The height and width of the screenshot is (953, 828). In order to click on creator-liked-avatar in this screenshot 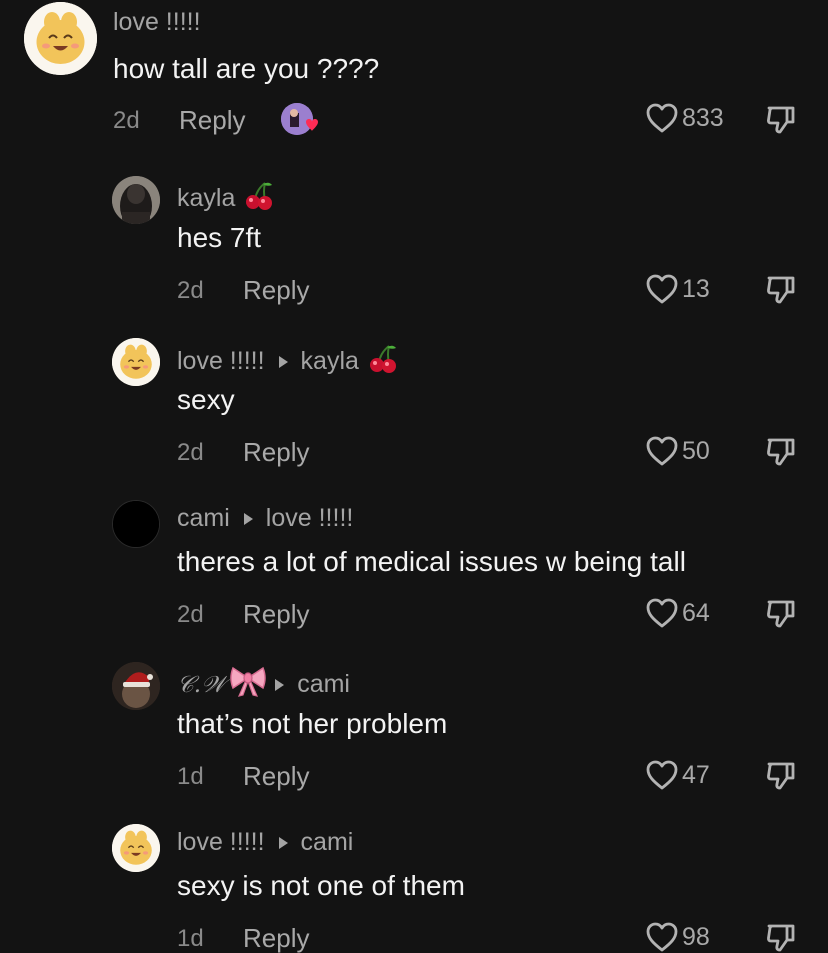, I will do `click(299, 119)`.